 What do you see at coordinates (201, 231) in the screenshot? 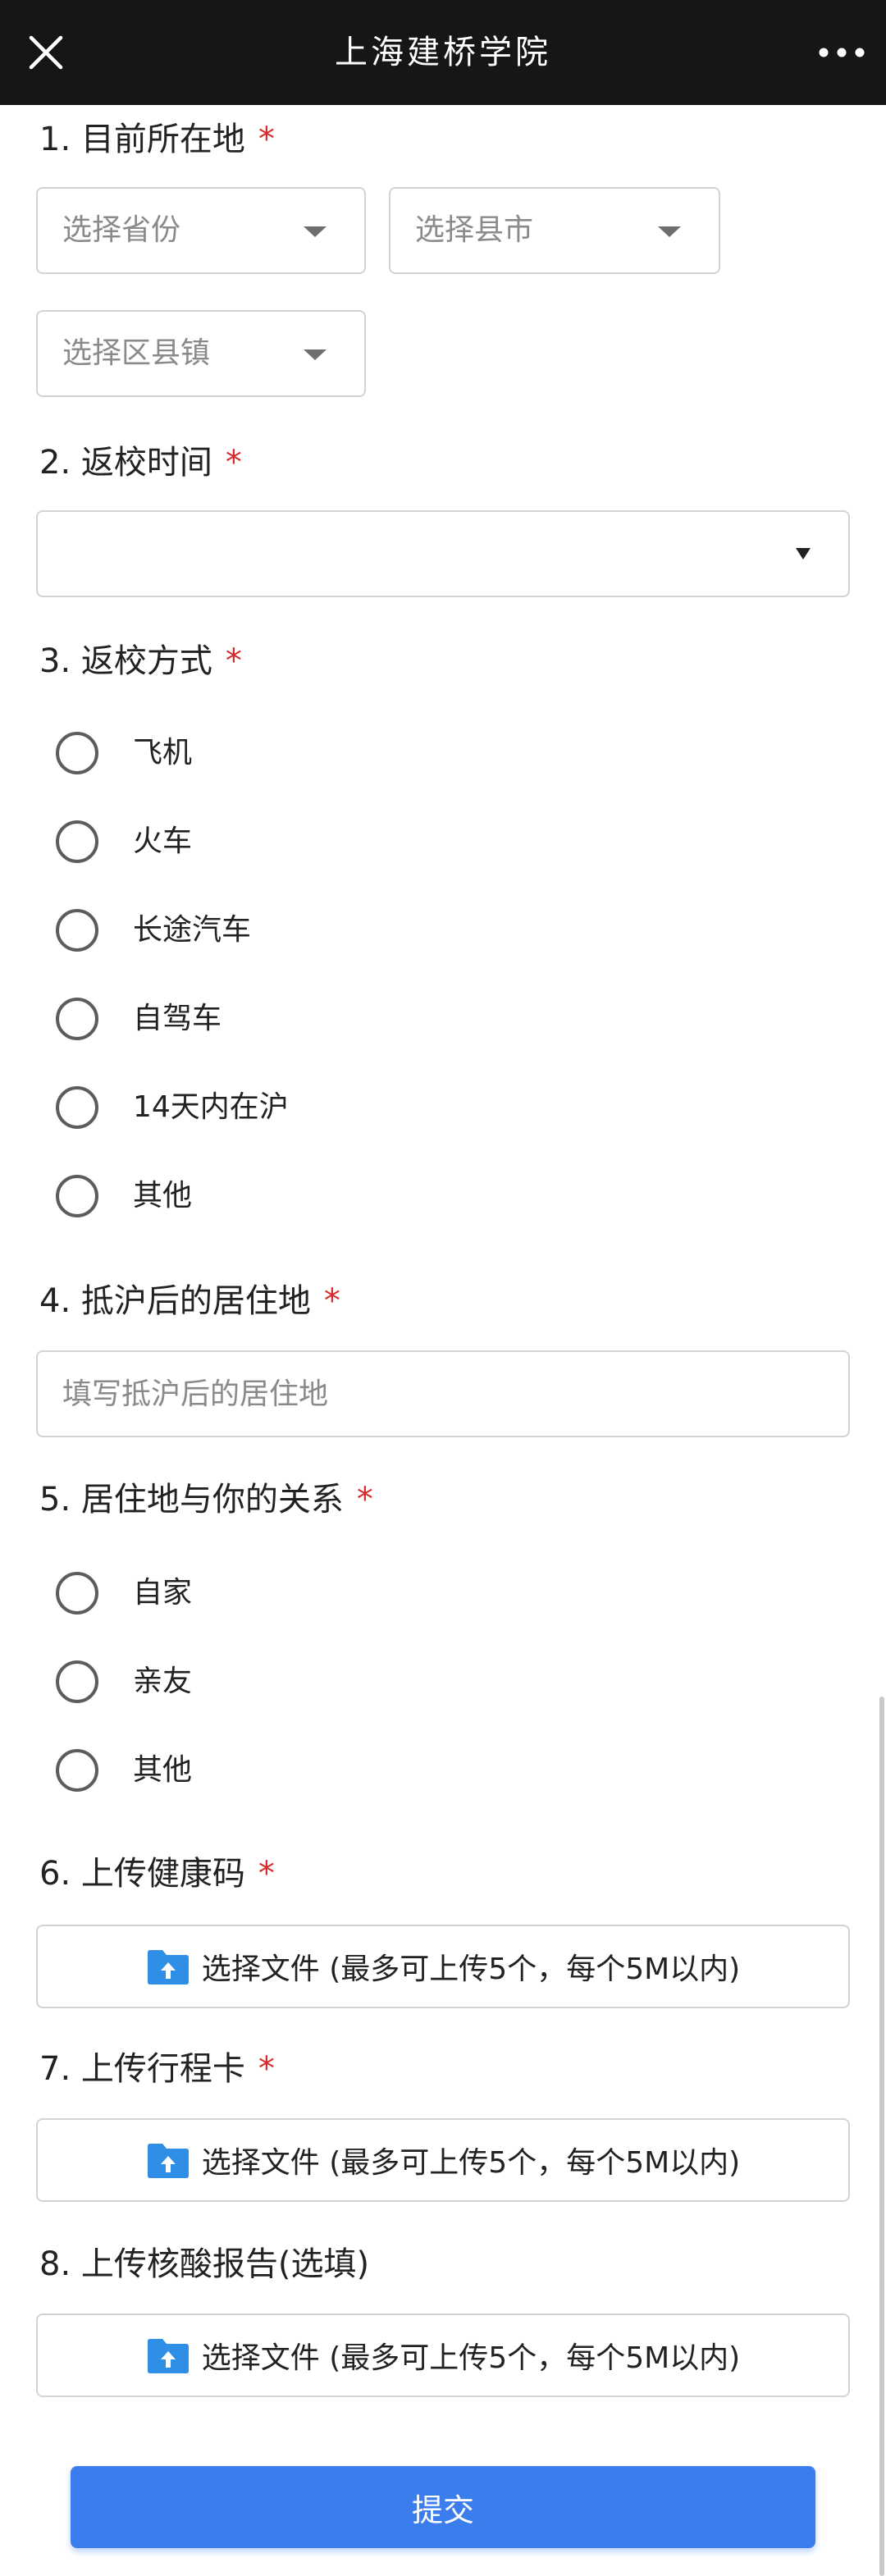
I see `province-select: 选择省份` at bounding box center [201, 231].